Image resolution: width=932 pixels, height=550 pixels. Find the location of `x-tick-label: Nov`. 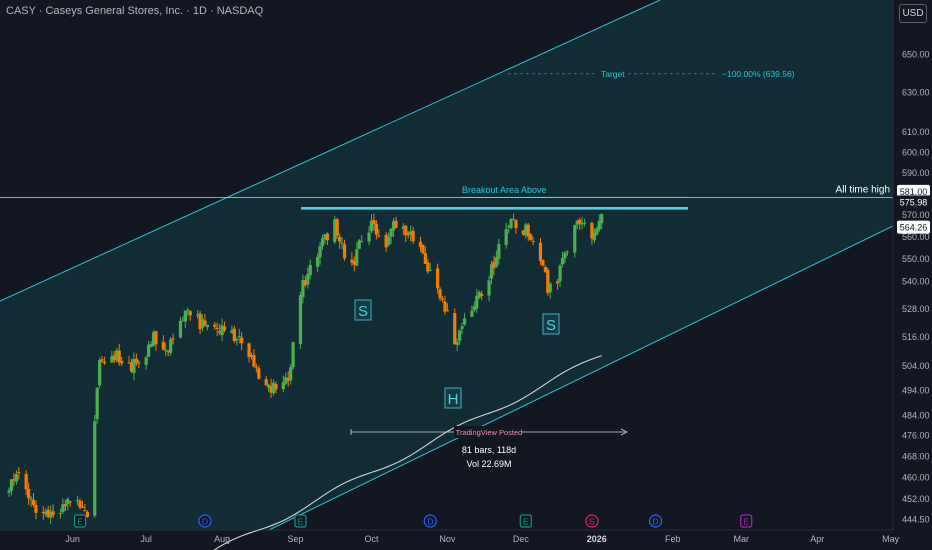

x-tick-label: Nov is located at coordinates (447, 539).